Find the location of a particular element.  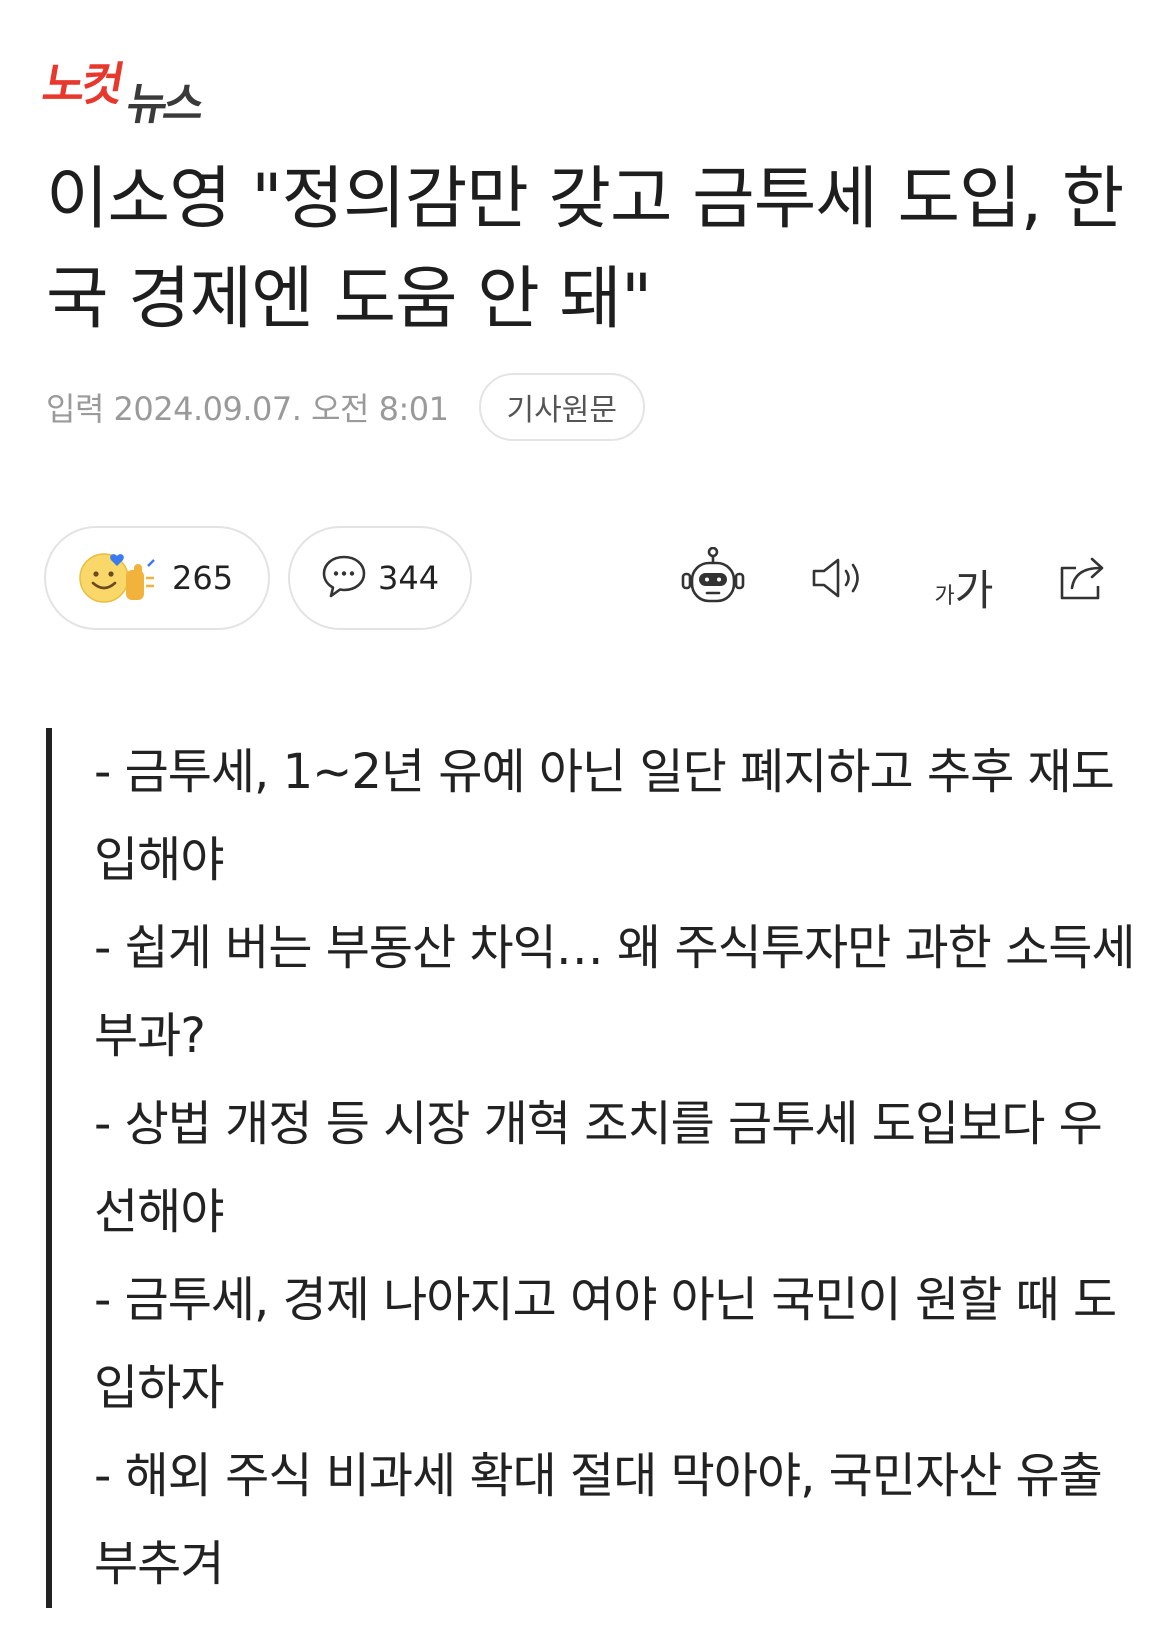

summary-item: - 금투세, 경제 나아지고 여야 아닌 국민이 원할 때 도입하자 is located at coordinates (605, 1344).